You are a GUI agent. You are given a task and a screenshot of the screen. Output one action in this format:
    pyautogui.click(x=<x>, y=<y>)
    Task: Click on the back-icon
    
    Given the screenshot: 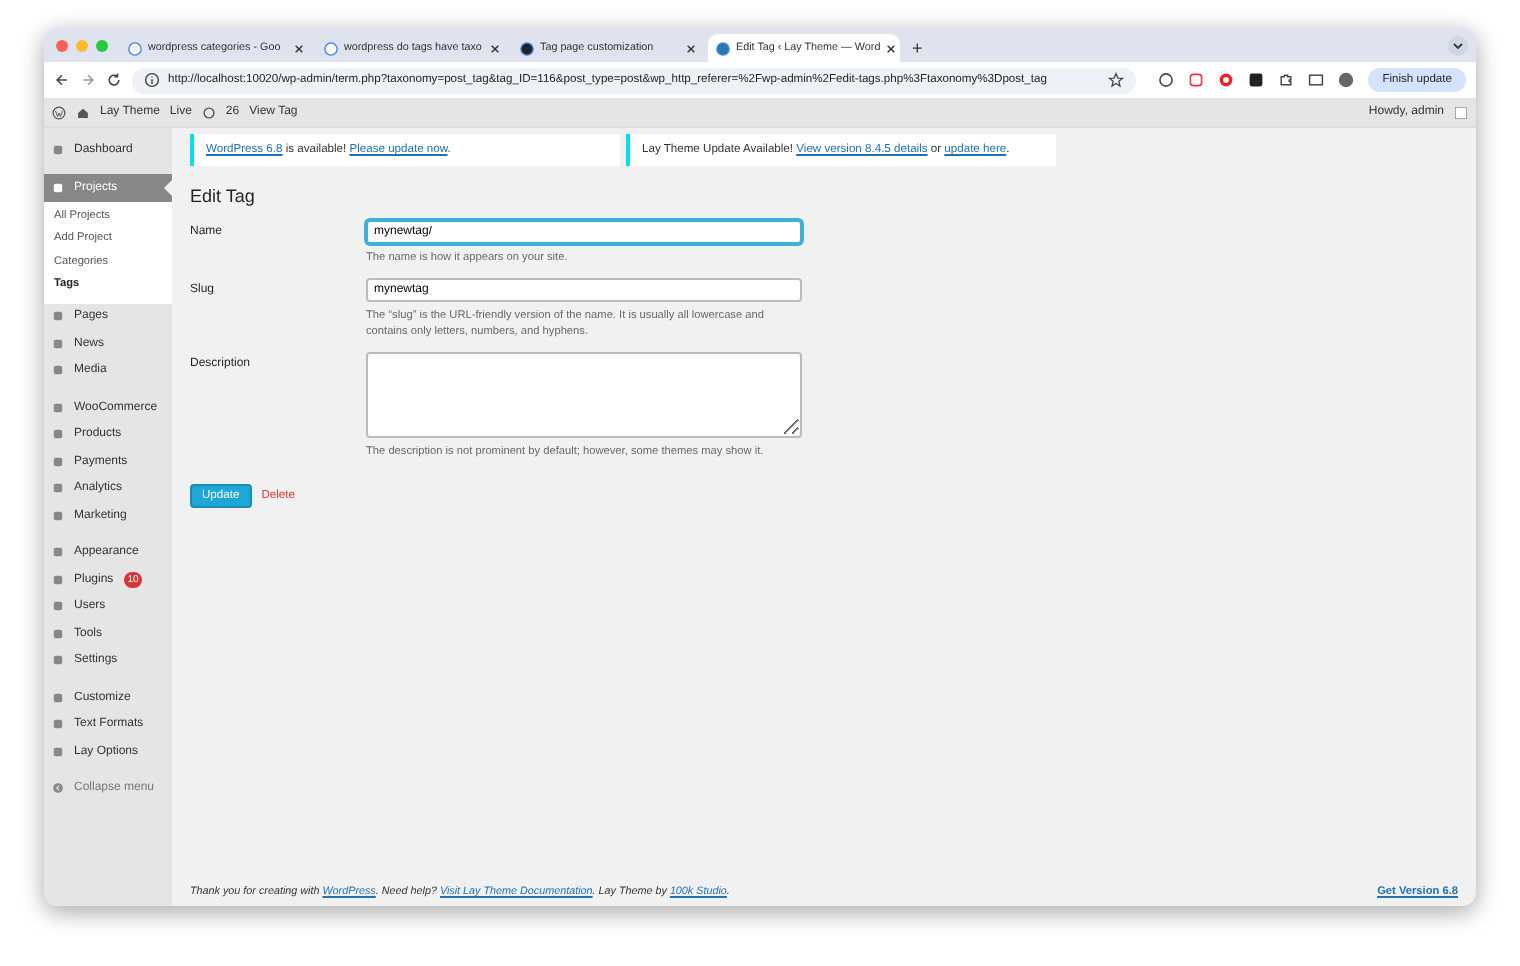 What is the action you would take?
    pyautogui.click(x=62, y=80)
    